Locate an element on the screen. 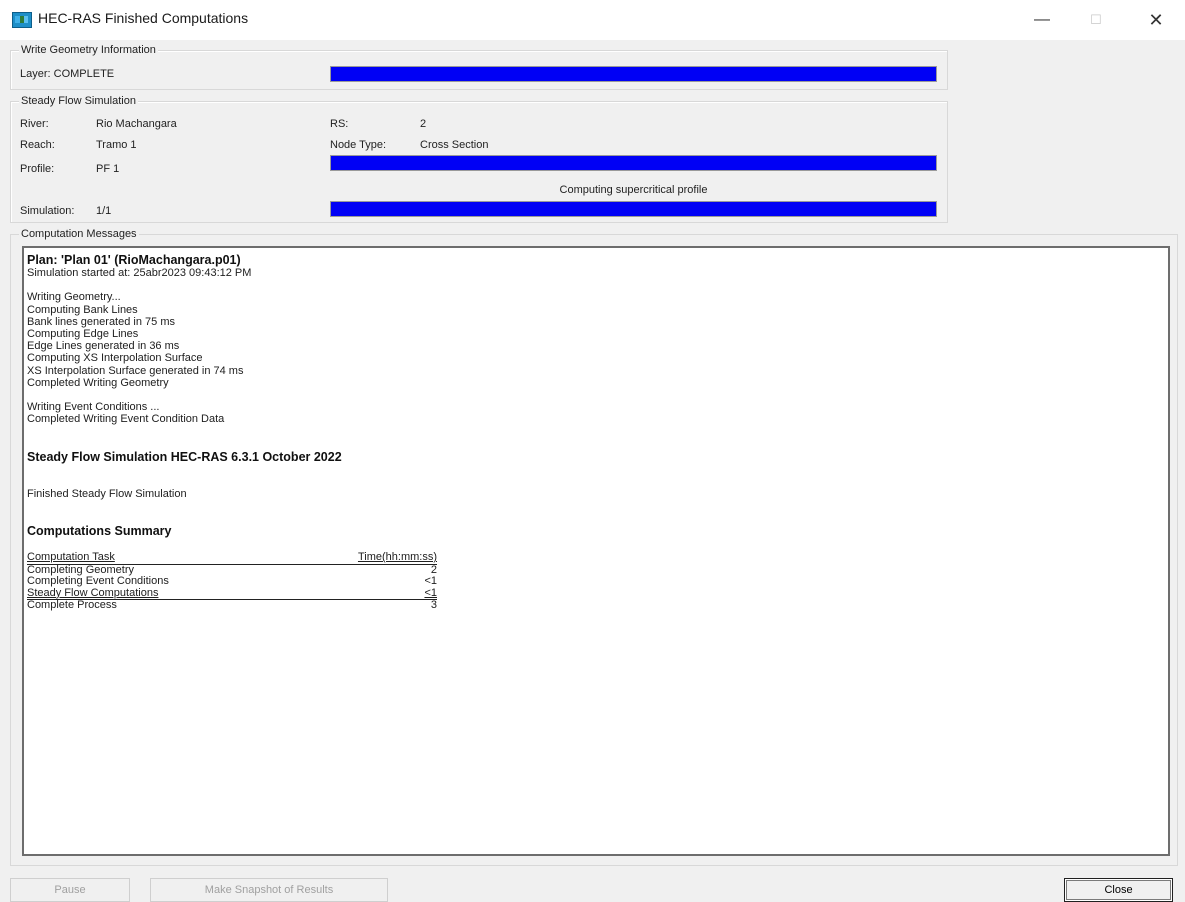  summary-row: Steady Flow Computations <1 is located at coordinates (232, 594).